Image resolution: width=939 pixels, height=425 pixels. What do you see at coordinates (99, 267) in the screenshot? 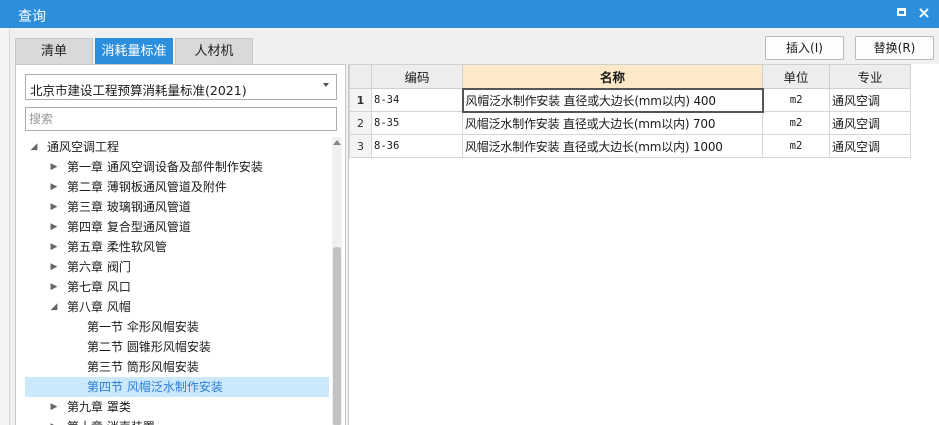
I see `tree-node-label: 第六章 阀门` at bounding box center [99, 267].